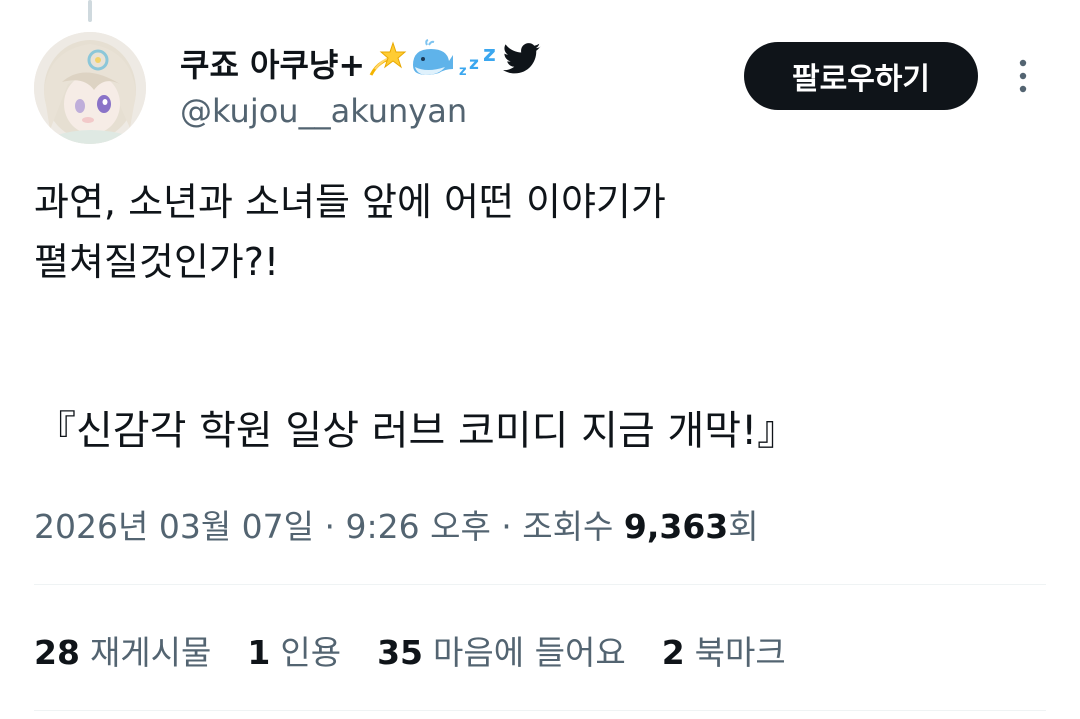 The width and height of the screenshot is (1080, 719). What do you see at coordinates (861, 76) in the screenshot?
I see `follow-button: 팔로우하기` at bounding box center [861, 76].